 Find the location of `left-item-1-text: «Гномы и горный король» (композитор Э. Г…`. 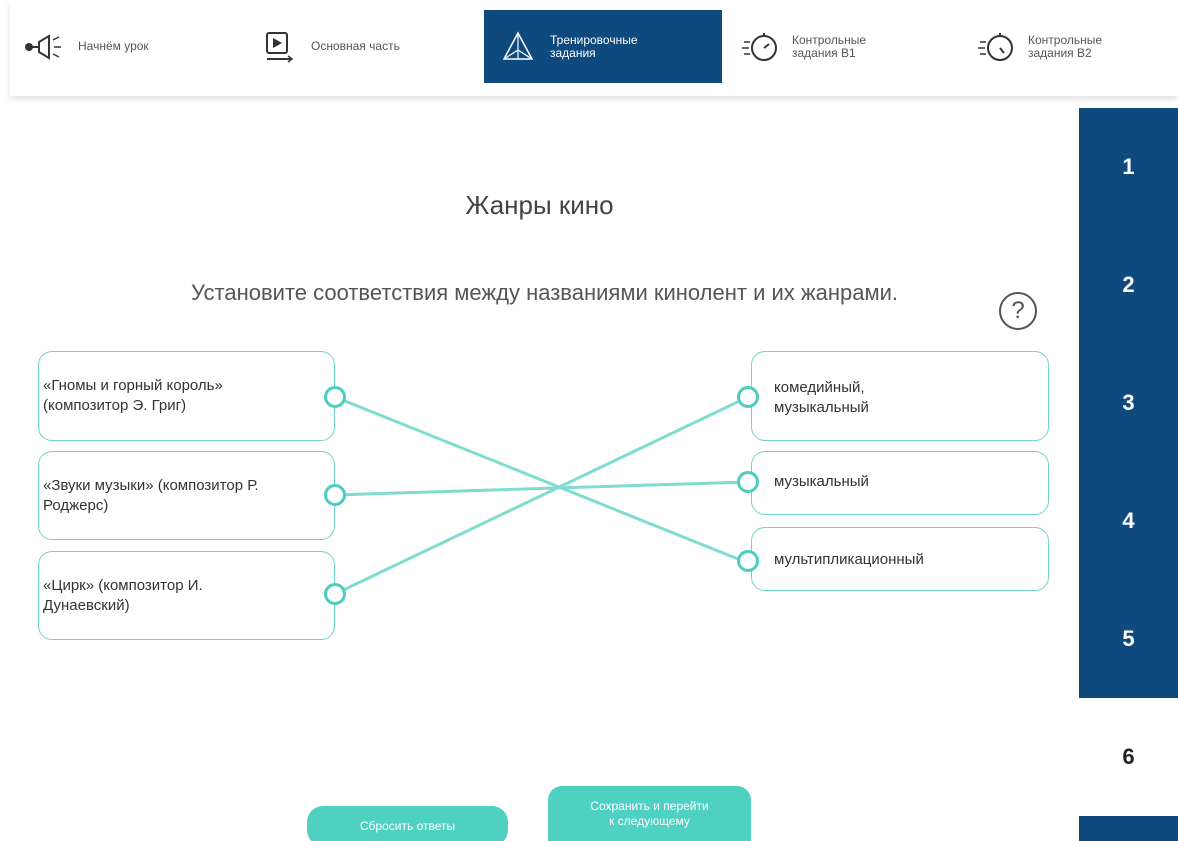

left-item-1-text: «Гномы и горный король» (композитор Э. Г… is located at coordinates (133, 395).